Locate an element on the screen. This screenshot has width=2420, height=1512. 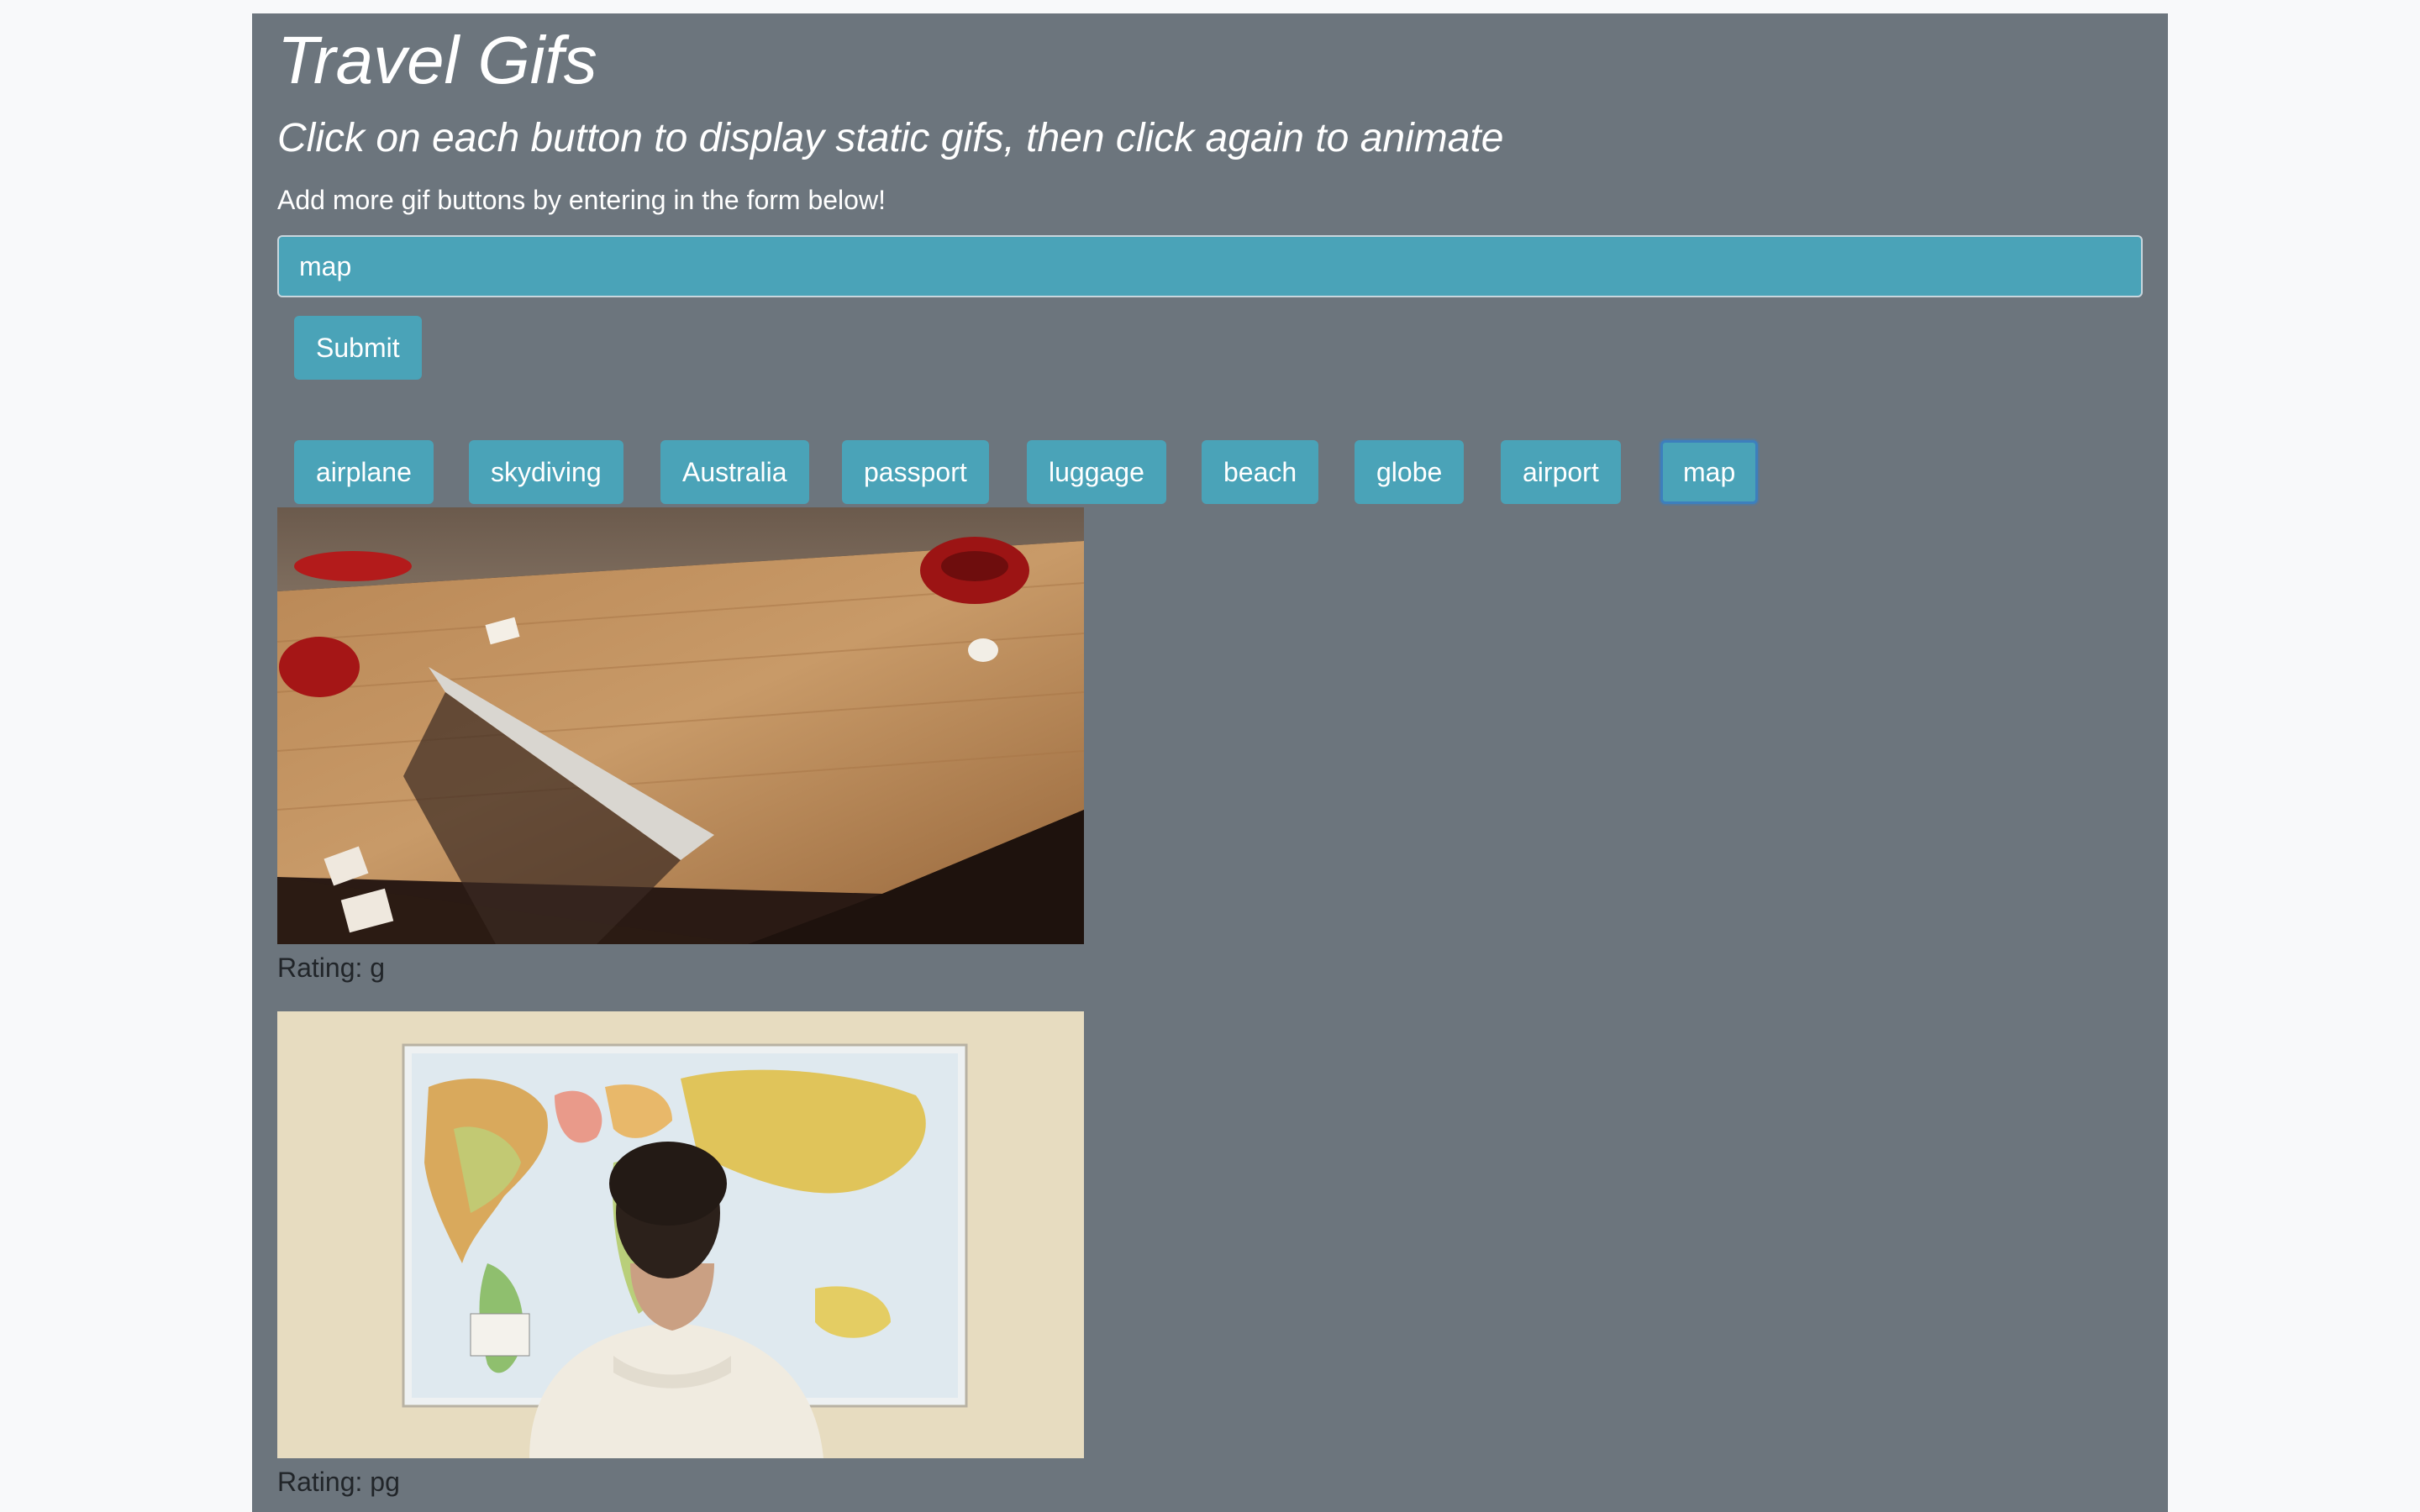
submit-button: Submit is located at coordinates (358, 348).